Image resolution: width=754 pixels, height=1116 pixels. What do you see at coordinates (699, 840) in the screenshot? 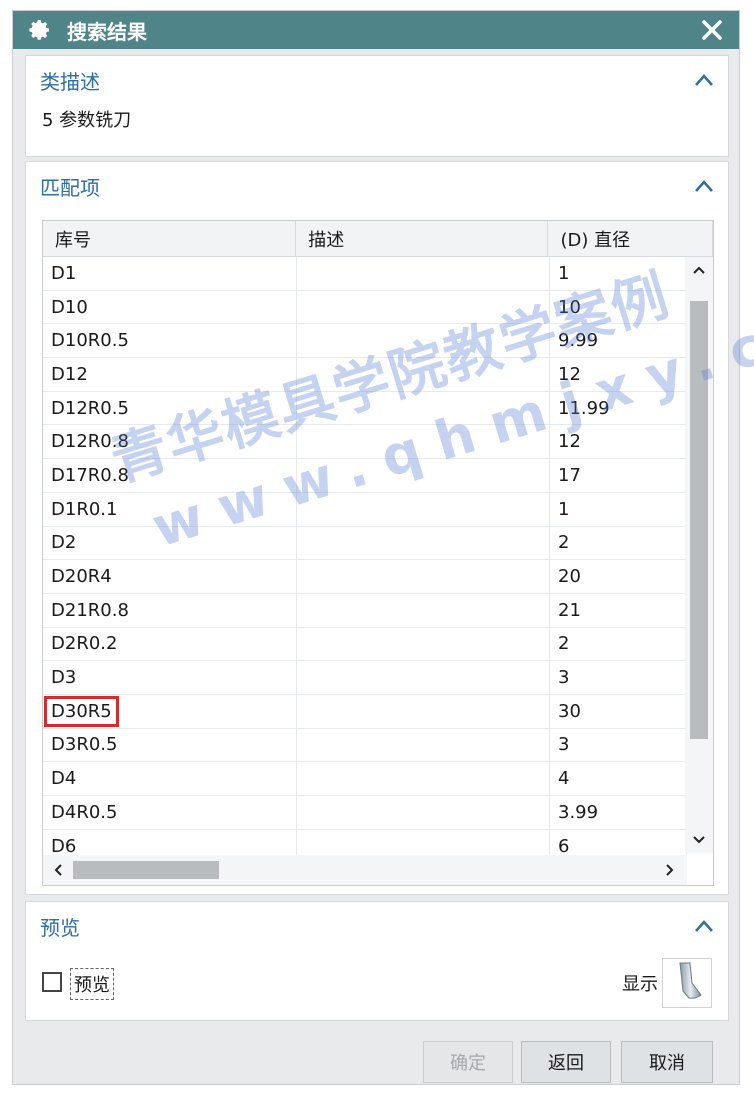
I see `scroll-down-icon` at bounding box center [699, 840].